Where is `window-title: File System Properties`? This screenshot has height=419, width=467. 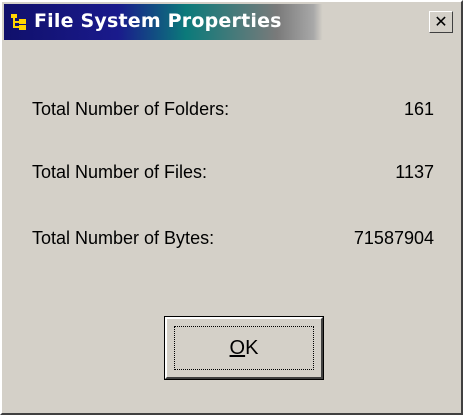 window-title: File System Properties is located at coordinates (158, 21).